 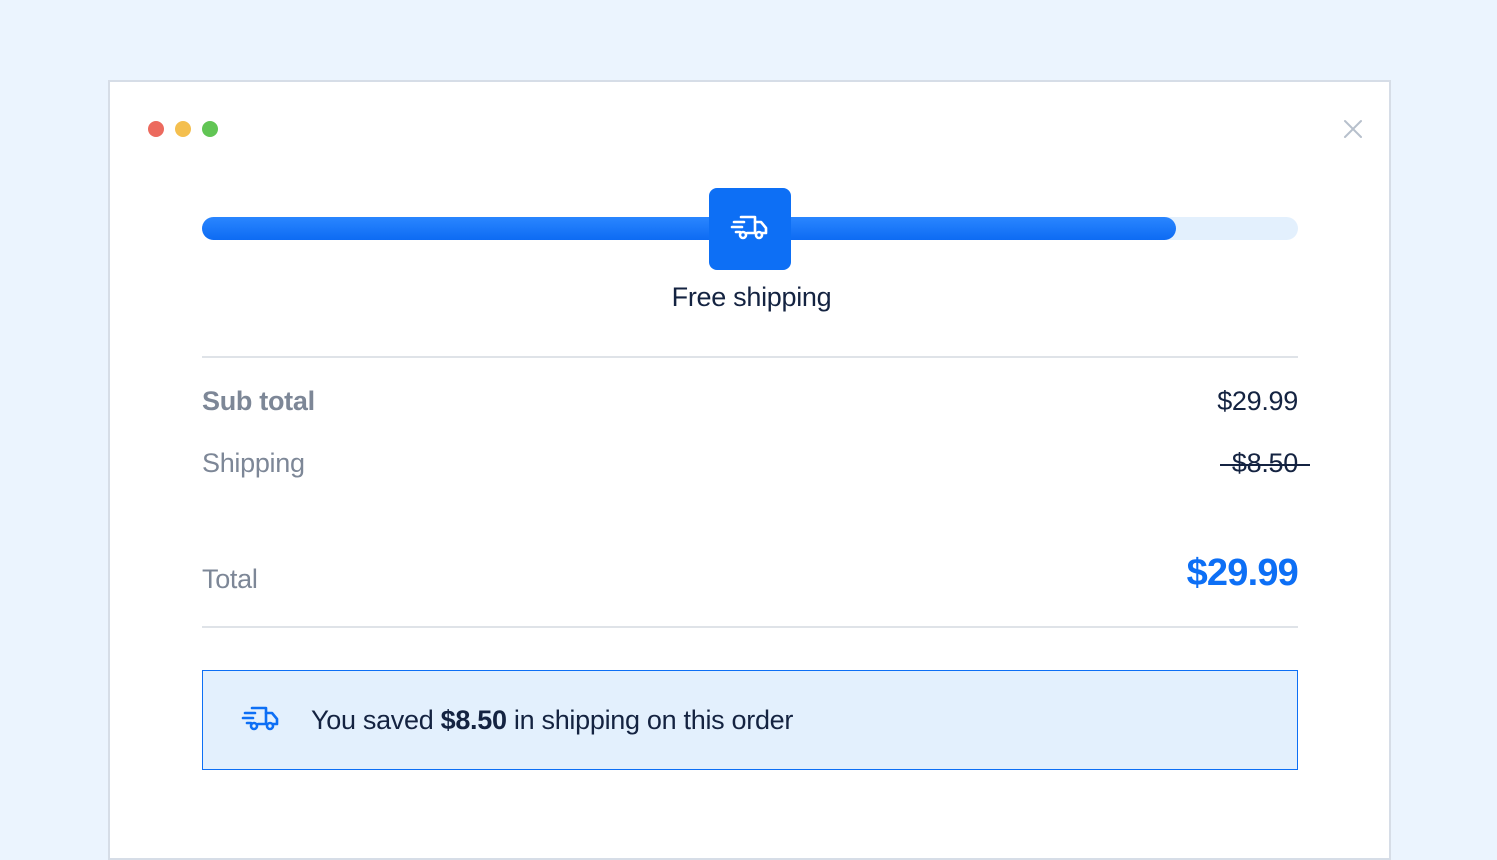 What do you see at coordinates (258, 401) in the screenshot?
I see `subtotal-label: Sub total` at bounding box center [258, 401].